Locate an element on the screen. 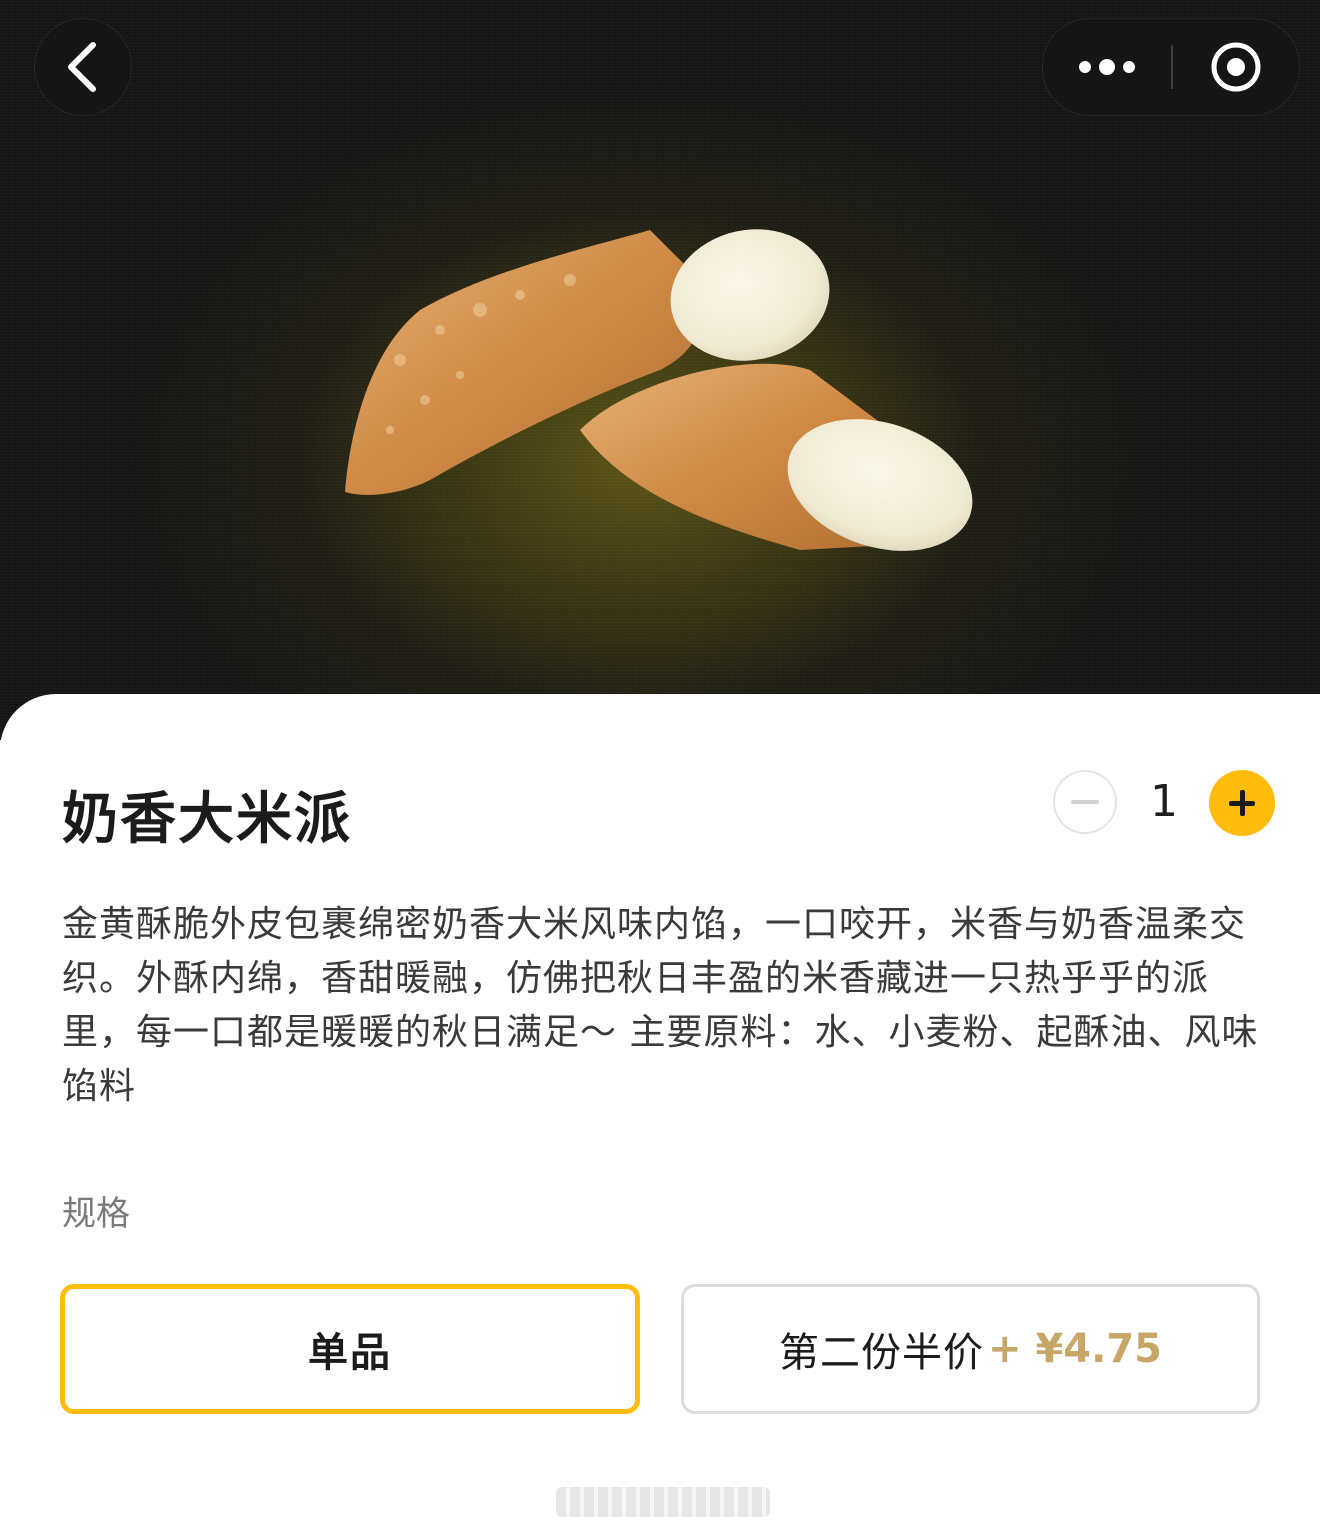 This screenshot has height=1534, width=1320. target-circle-icon is located at coordinates (1236, 67).